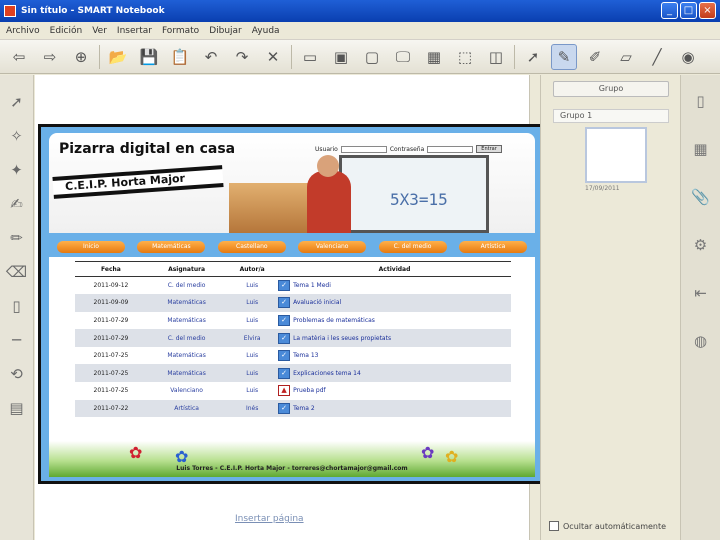  What do you see at coordinates (266, 31) in the screenshot?
I see `menu-ayuda: Ayuda` at bounding box center [266, 31].